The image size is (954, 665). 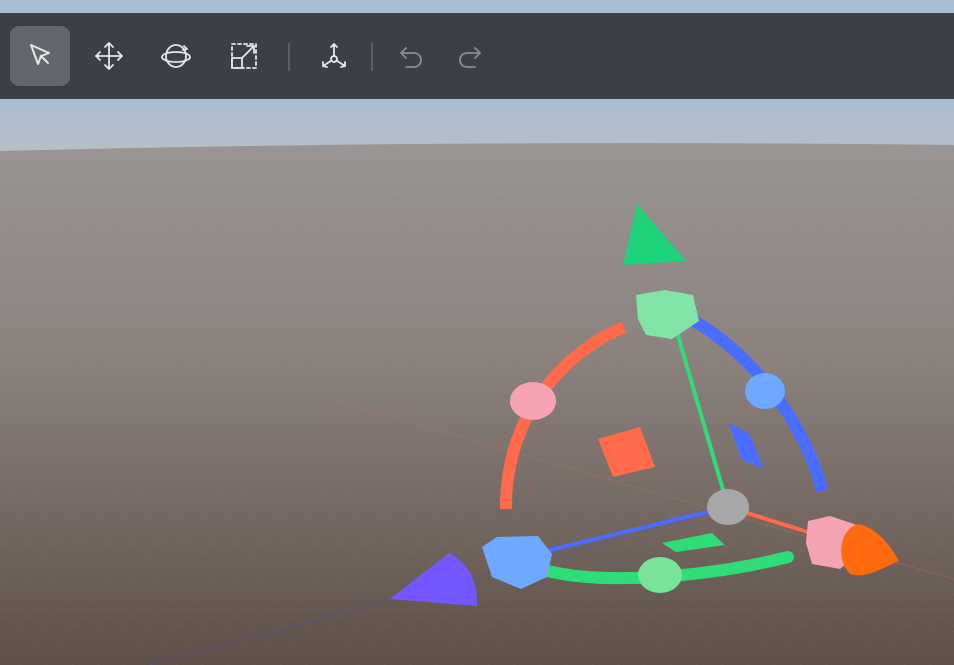 I want to click on select-tool-button, so click(x=40, y=56).